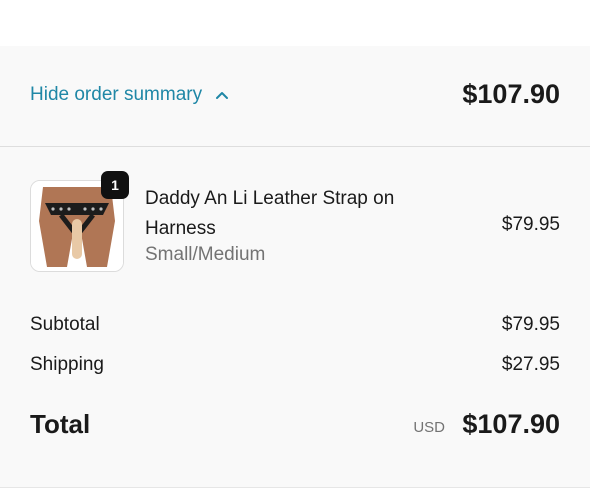  What do you see at coordinates (60, 424) in the screenshot?
I see `total-label: Total` at bounding box center [60, 424].